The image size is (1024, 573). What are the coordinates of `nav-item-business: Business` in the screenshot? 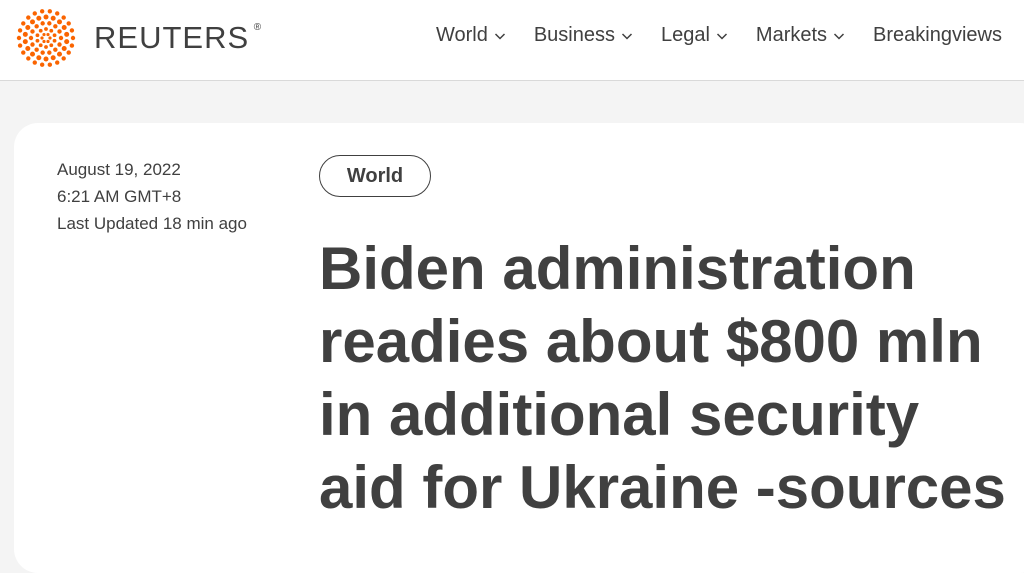 It's located at (583, 35).